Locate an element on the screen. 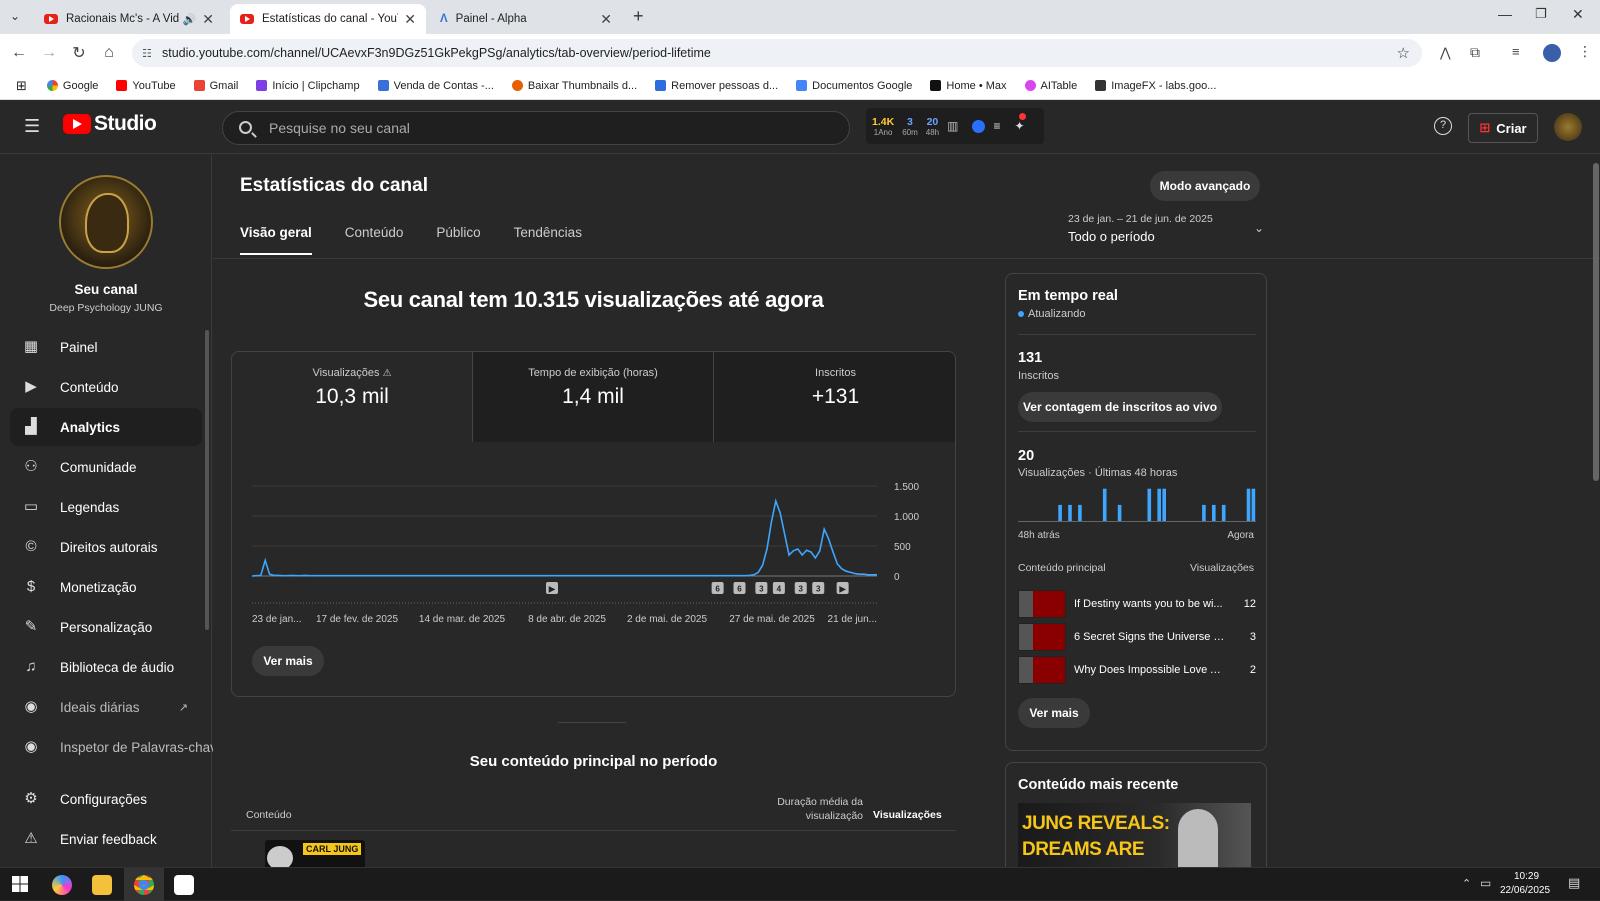 The height and width of the screenshot is (901, 1600). chrome-taskbar-button is located at coordinates (144, 884).